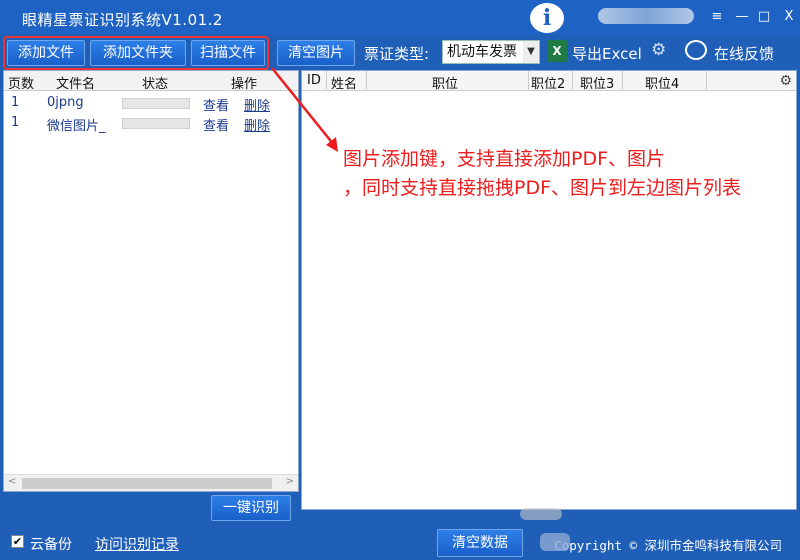 This screenshot has height=560, width=800. Describe the element at coordinates (668, 545) in the screenshot. I see `copyright-text: Copyright © 深圳市金鸣科技有限公司` at that location.